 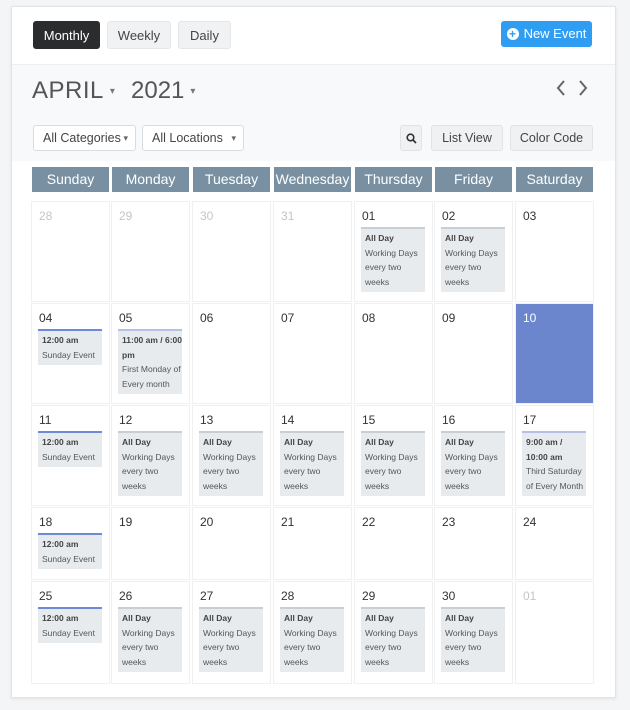 I want to click on month-selector: APRIL ▾, so click(x=73, y=91).